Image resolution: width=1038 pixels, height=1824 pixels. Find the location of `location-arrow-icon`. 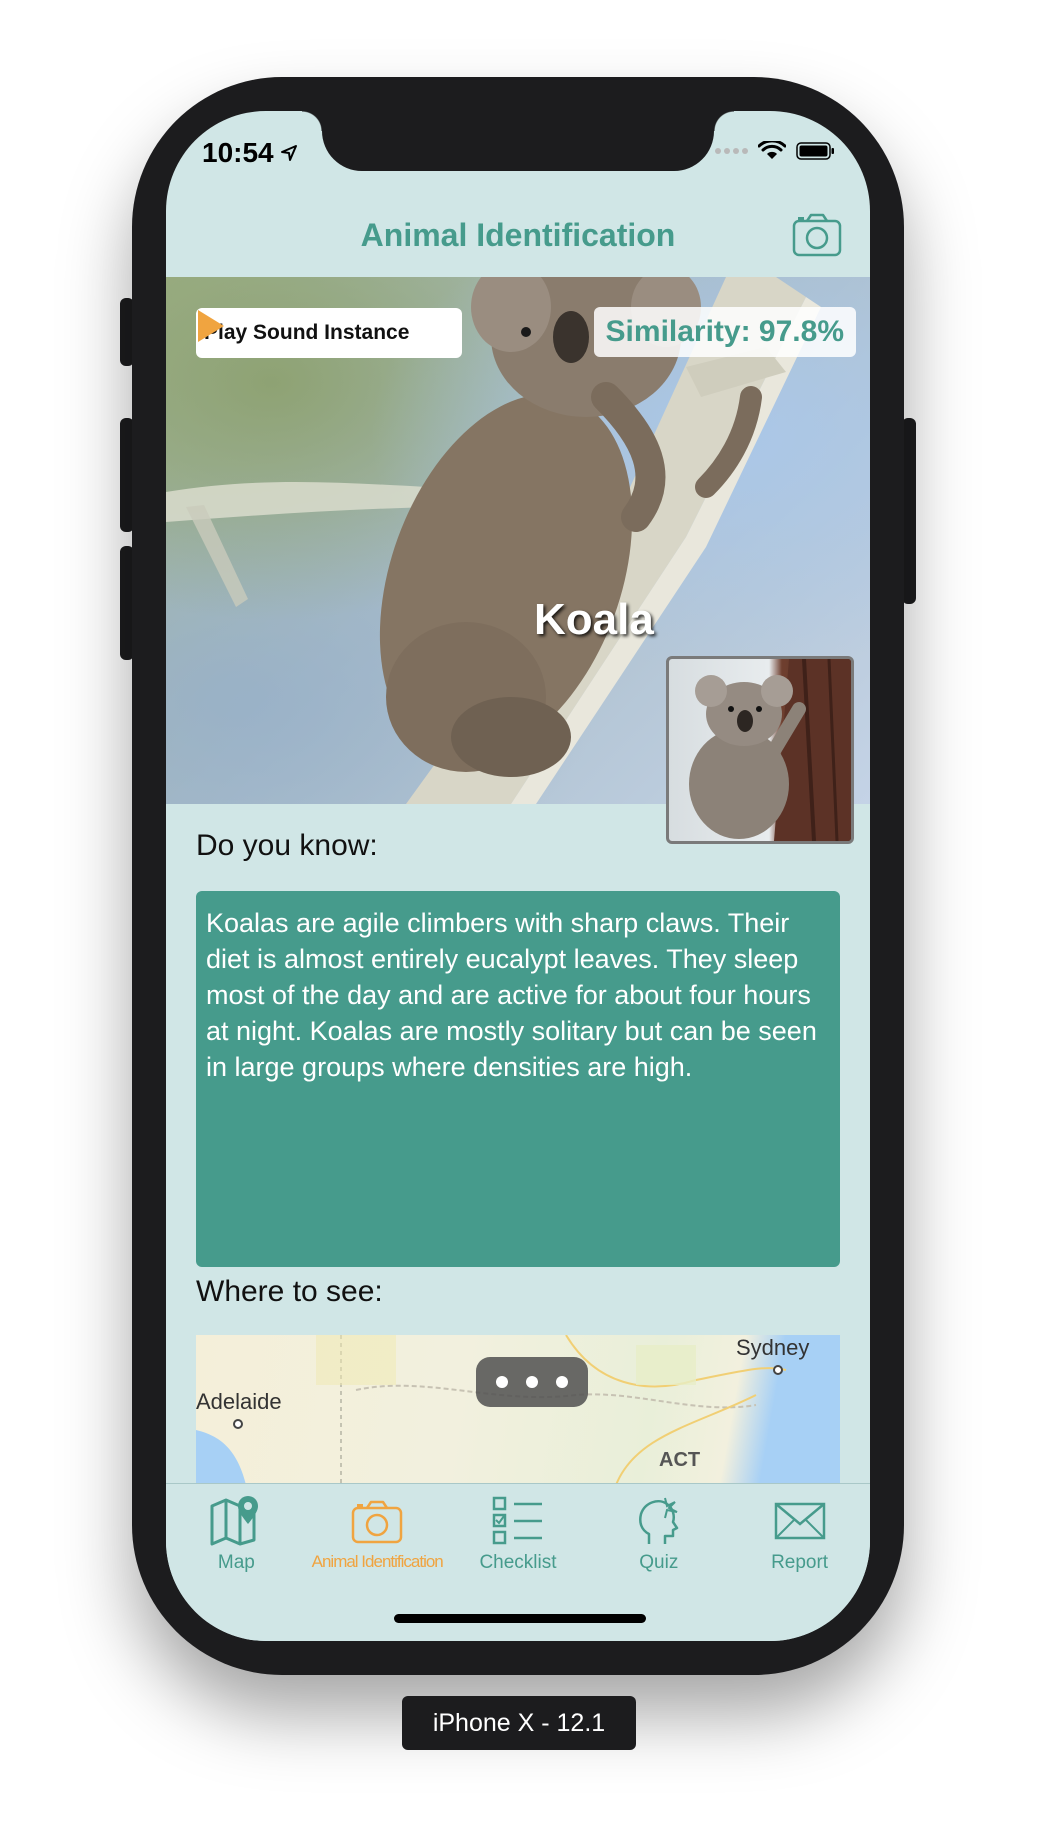

location-arrow-icon is located at coordinates (288, 153).